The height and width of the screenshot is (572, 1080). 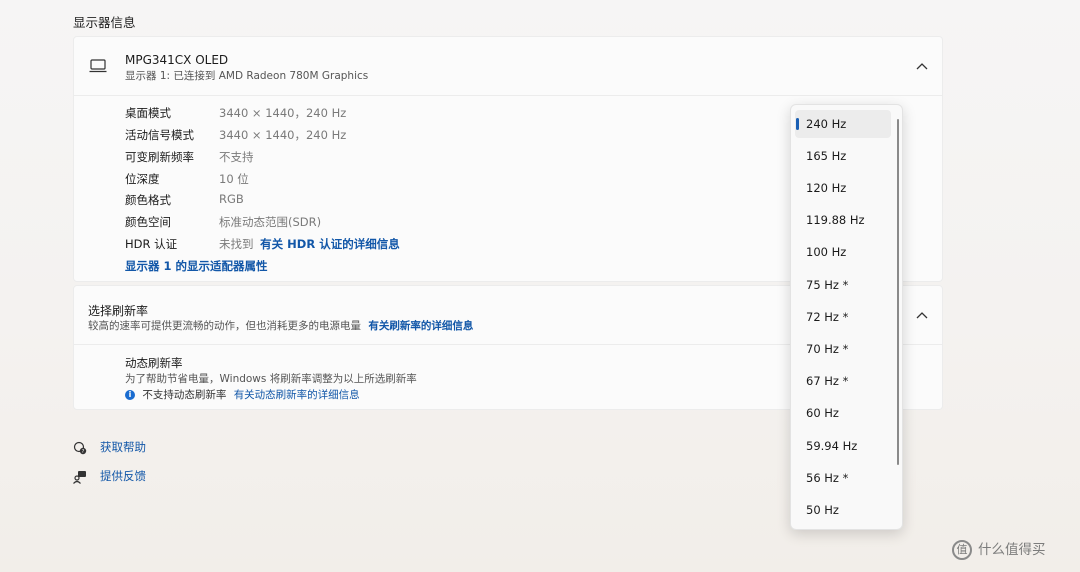 I want to click on dynamic-refresh-unsupported: 不支持动态刷新率, so click(x=184, y=395).